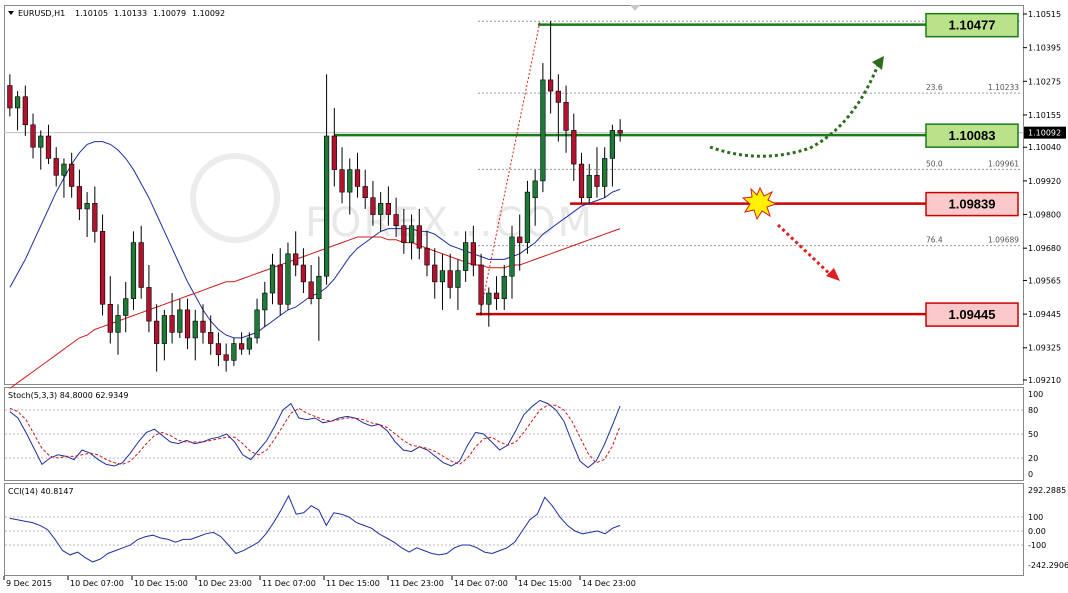  What do you see at coordinates (1044, 48) in the screenshot?
I see `price-tick-label: 1.10395` at bounding box center [1044, 48].